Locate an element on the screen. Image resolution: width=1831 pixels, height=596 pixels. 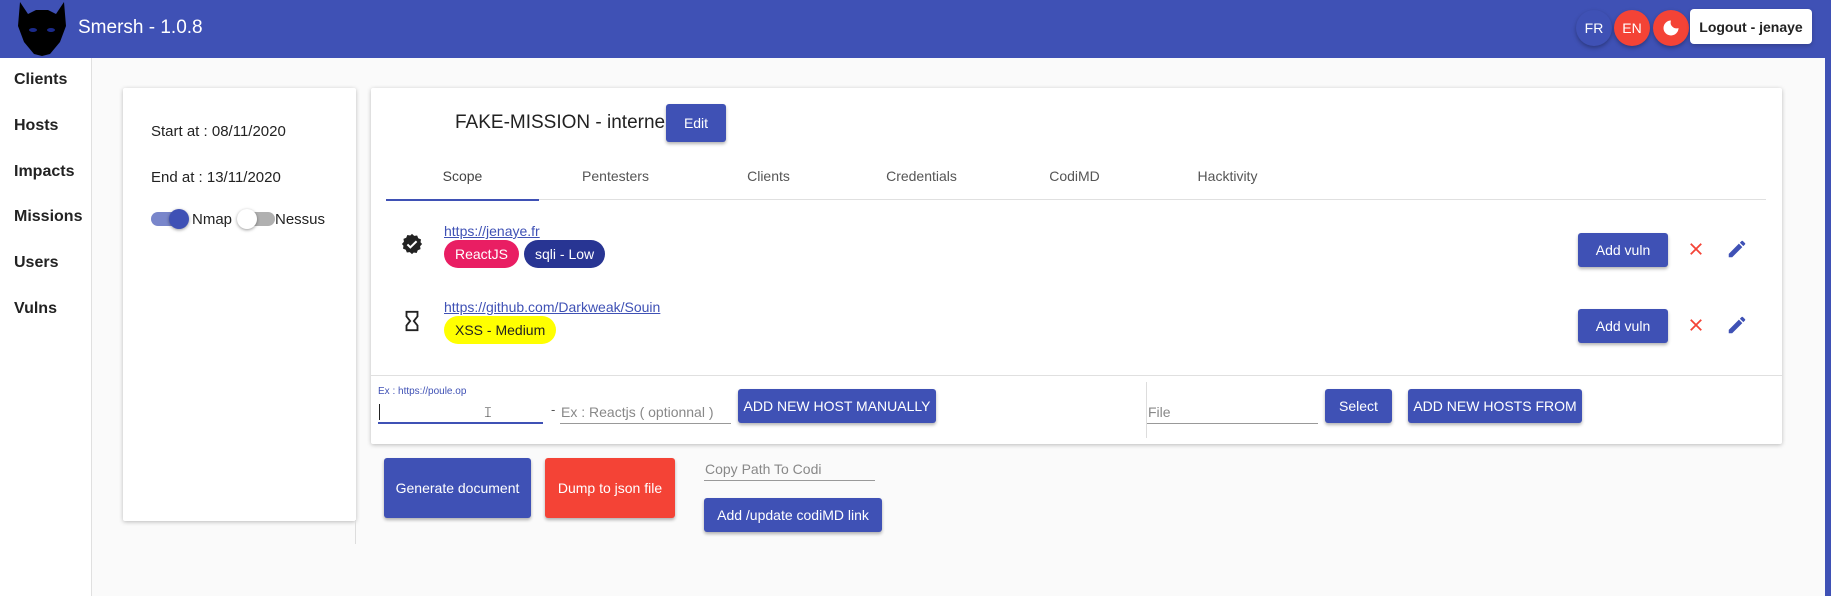
moon-icon is located at coordinates (1671, 28).